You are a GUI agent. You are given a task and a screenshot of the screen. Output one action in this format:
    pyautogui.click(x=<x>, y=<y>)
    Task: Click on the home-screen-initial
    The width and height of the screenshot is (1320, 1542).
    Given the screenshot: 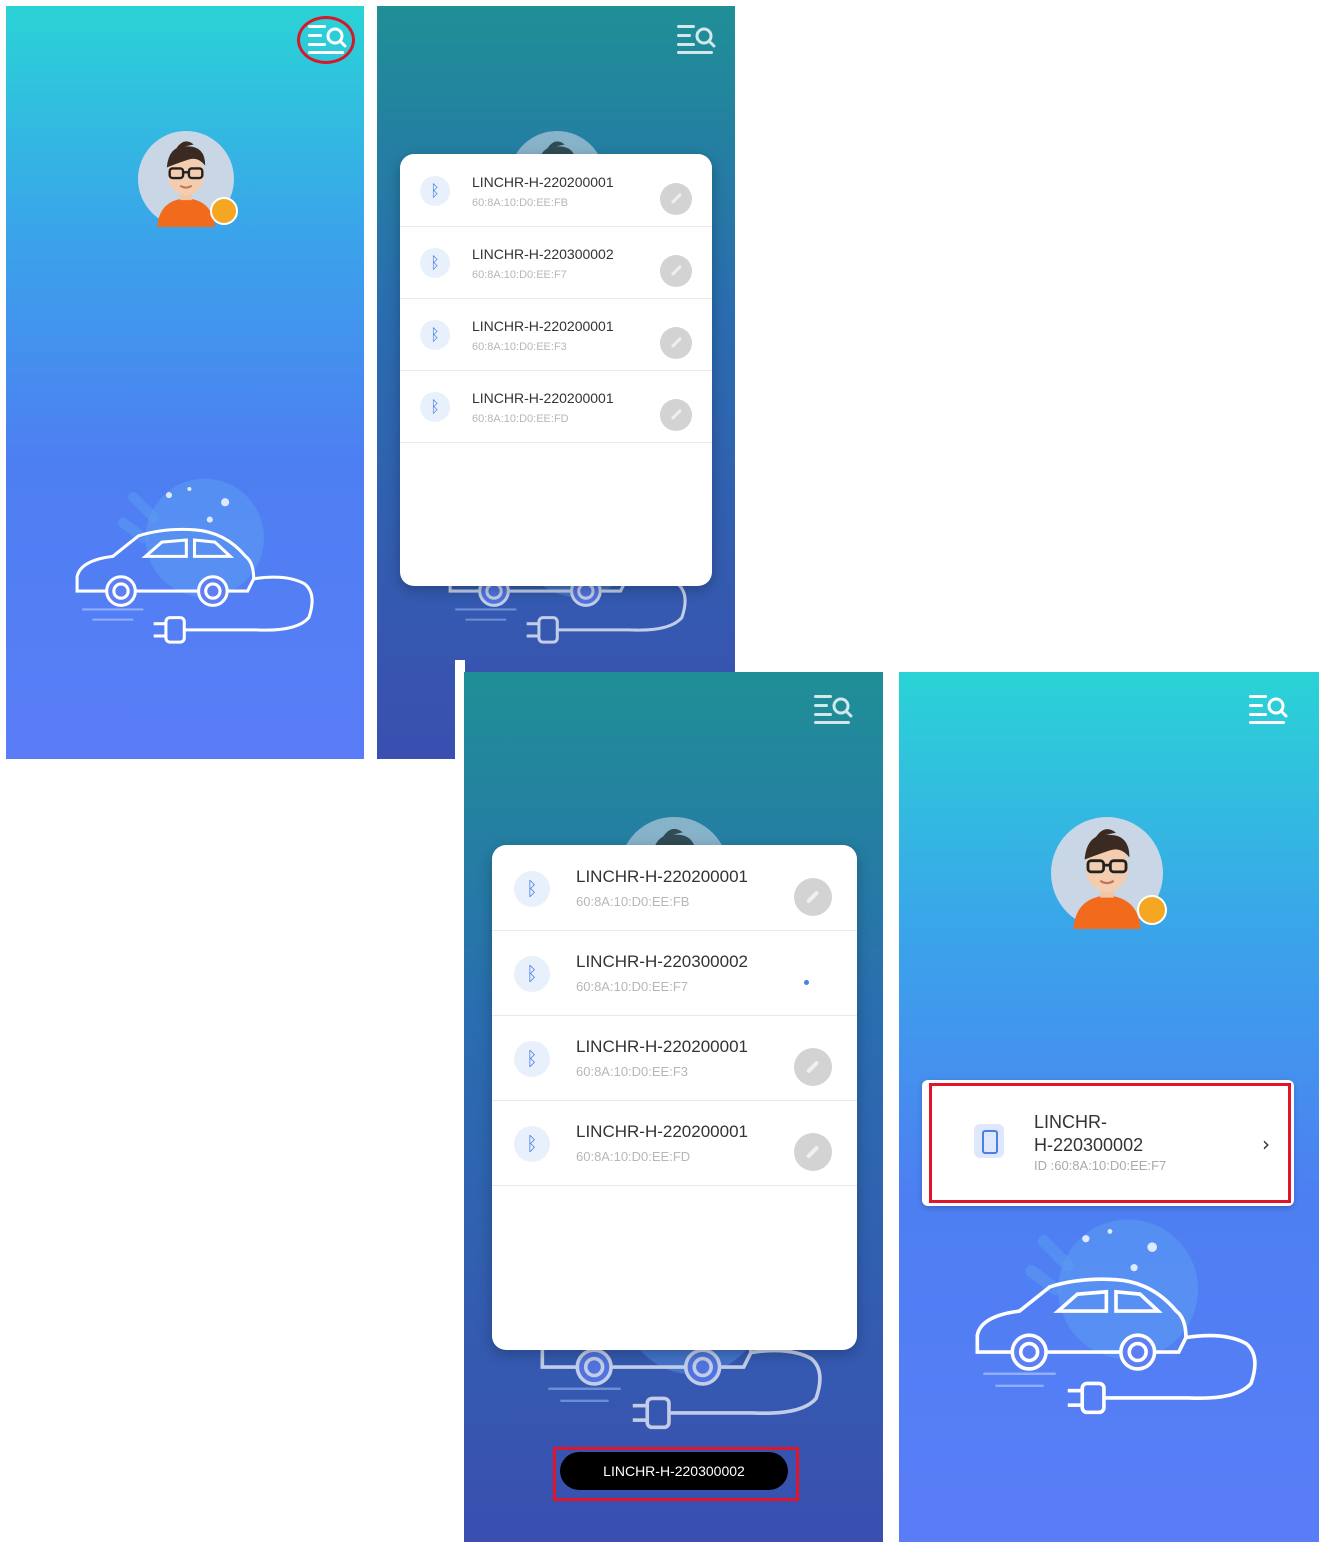 What is the action you would take?
    pyautogui.click(x=185, y=382)
    